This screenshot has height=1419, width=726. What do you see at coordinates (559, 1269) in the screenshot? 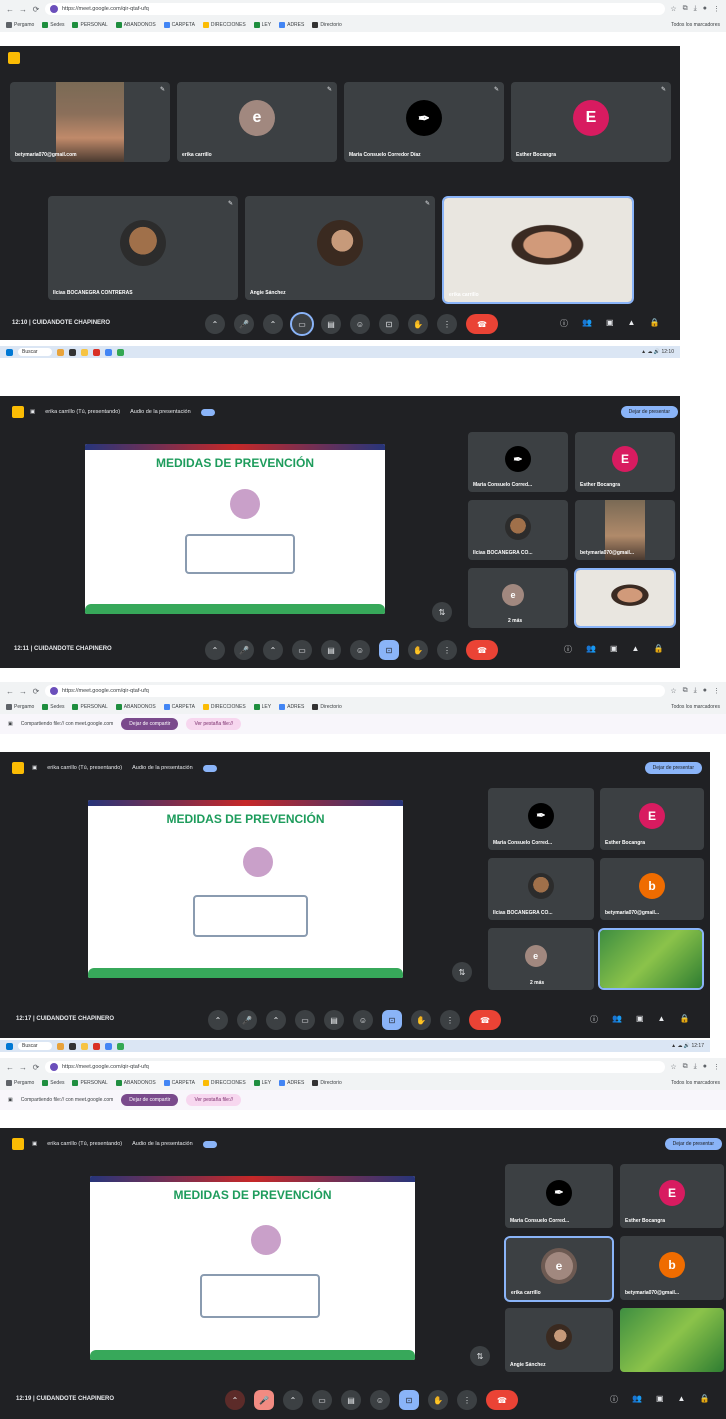
I see `participant-tile: e erika carrillo` at bounding box center [559, 1269].